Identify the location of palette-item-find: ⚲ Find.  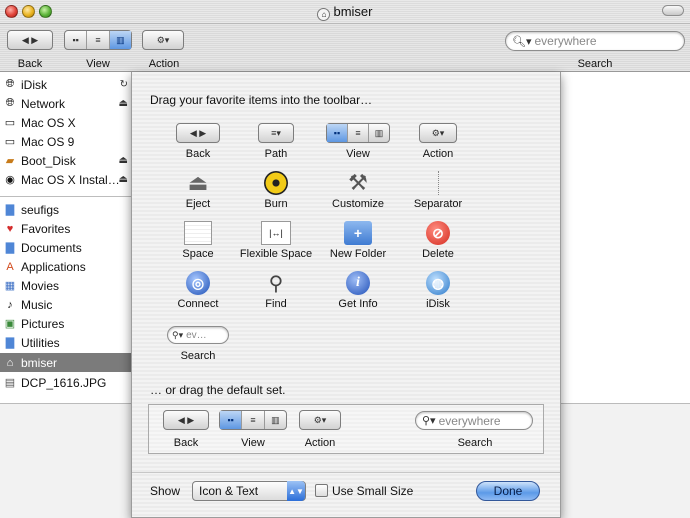
(276, 290).